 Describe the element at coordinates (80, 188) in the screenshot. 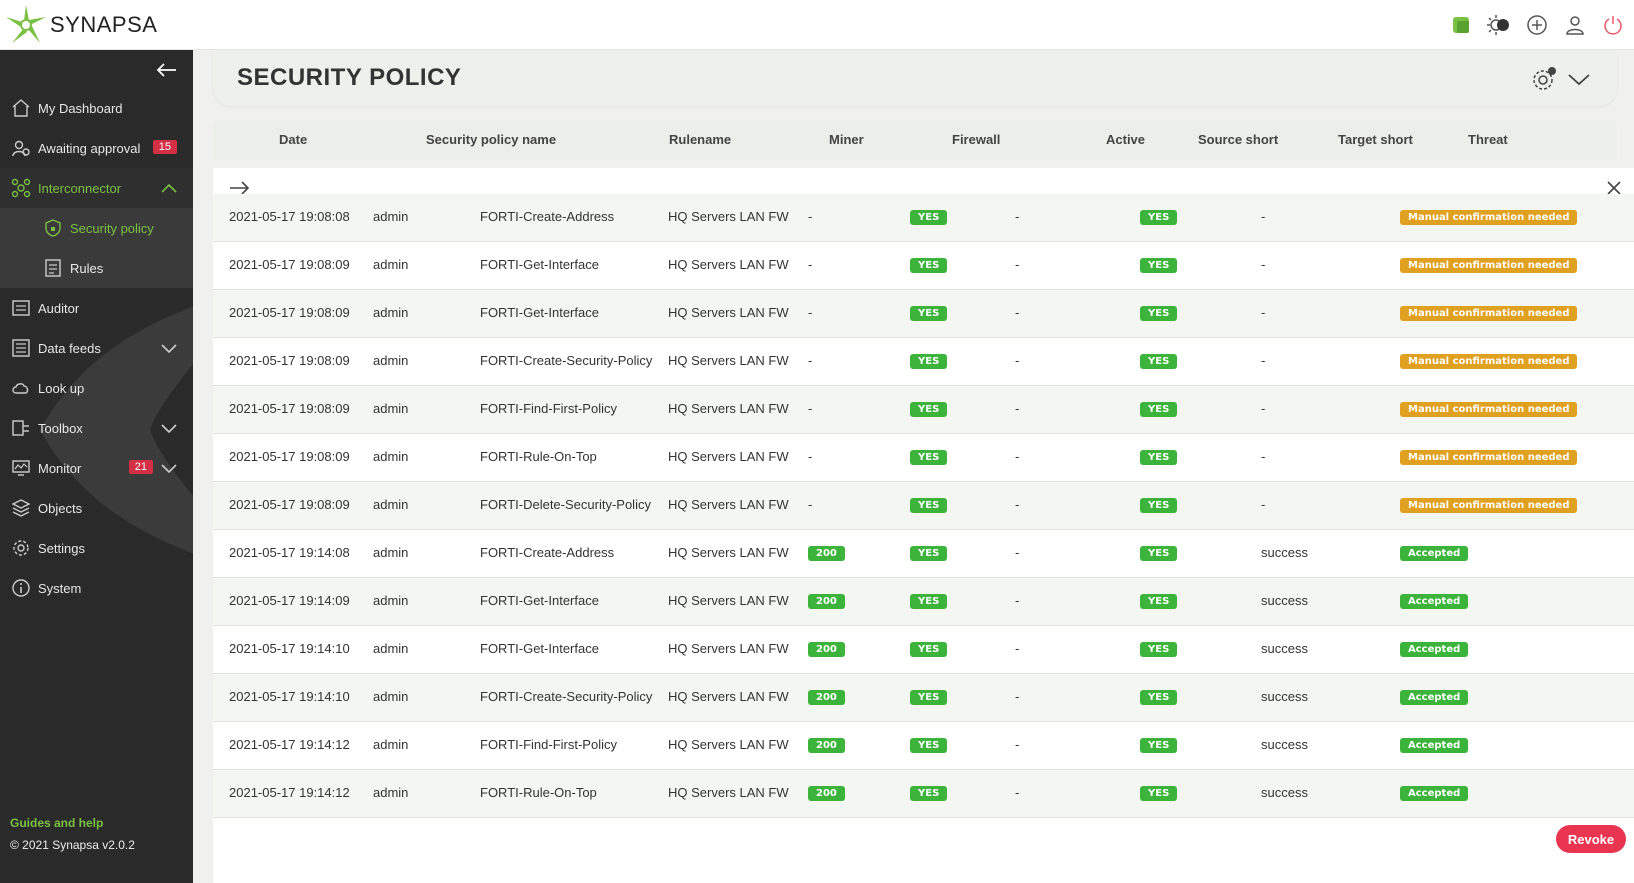

I see `sidebar-item-label: Interconnector` at that location.